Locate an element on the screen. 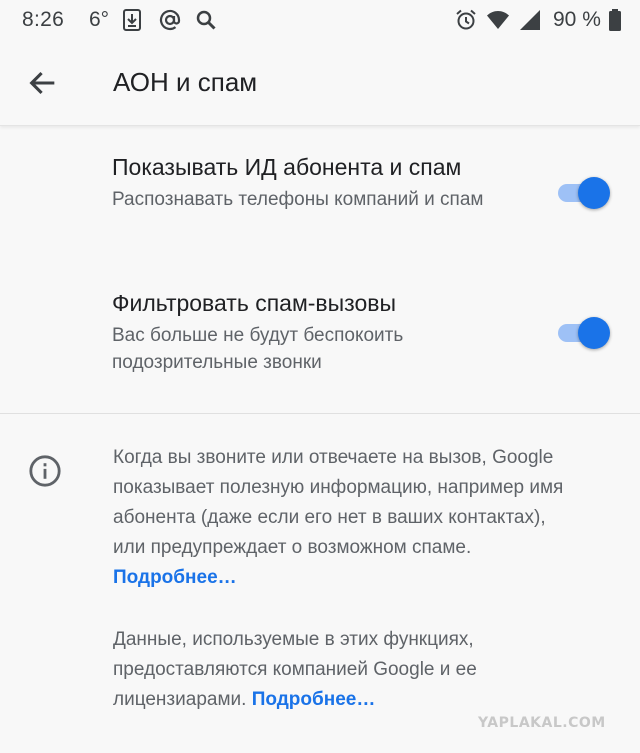  at-icon is located at coordinates (170, 20).